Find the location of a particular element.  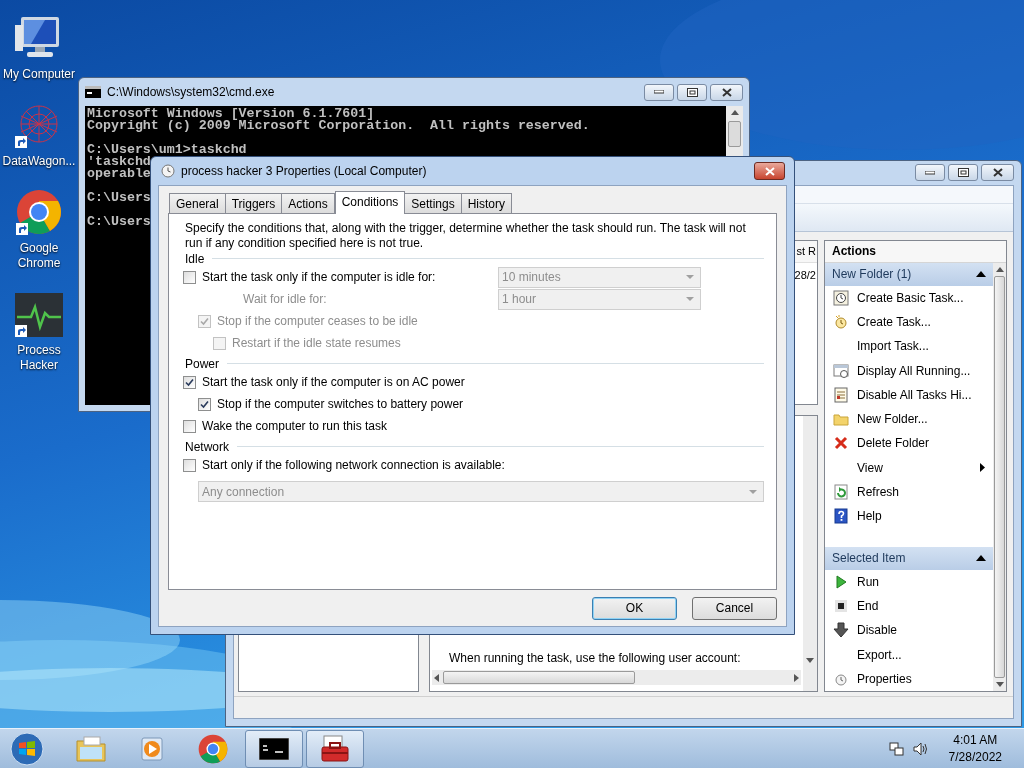

media-player-icon is located at coordinates (152, 748).